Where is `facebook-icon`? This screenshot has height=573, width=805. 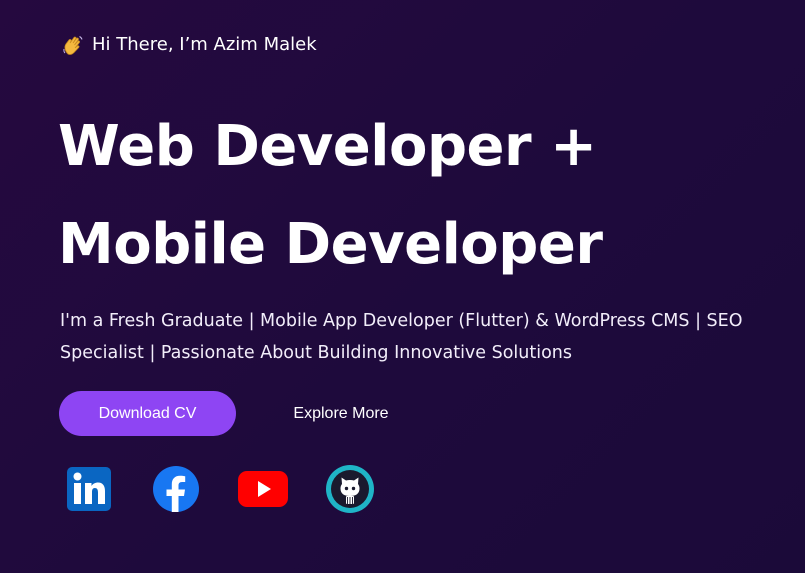
facebook-icon is located at coordinates (176, 491).